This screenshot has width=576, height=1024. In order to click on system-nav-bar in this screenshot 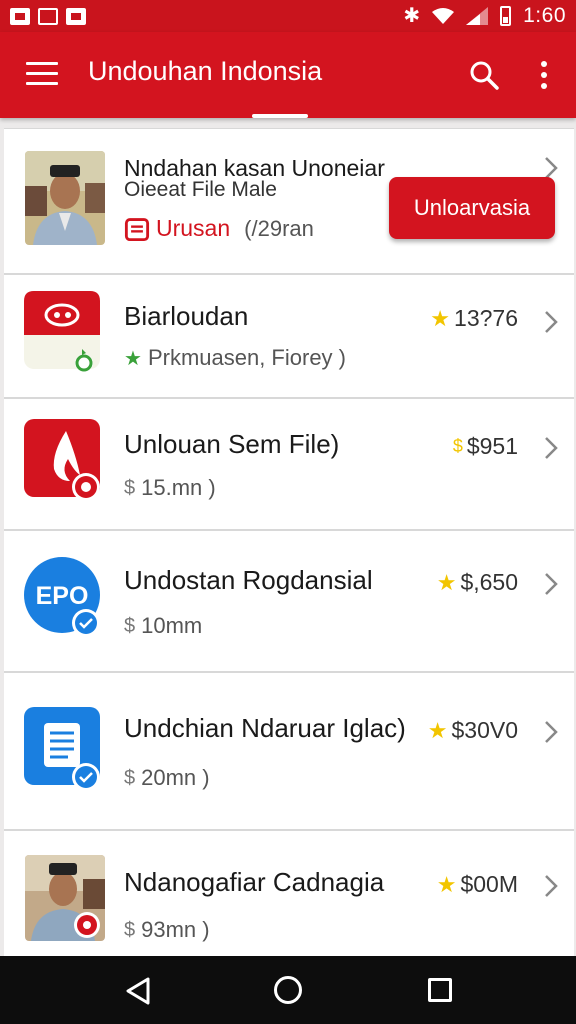, I will do `click(288, 990)`.